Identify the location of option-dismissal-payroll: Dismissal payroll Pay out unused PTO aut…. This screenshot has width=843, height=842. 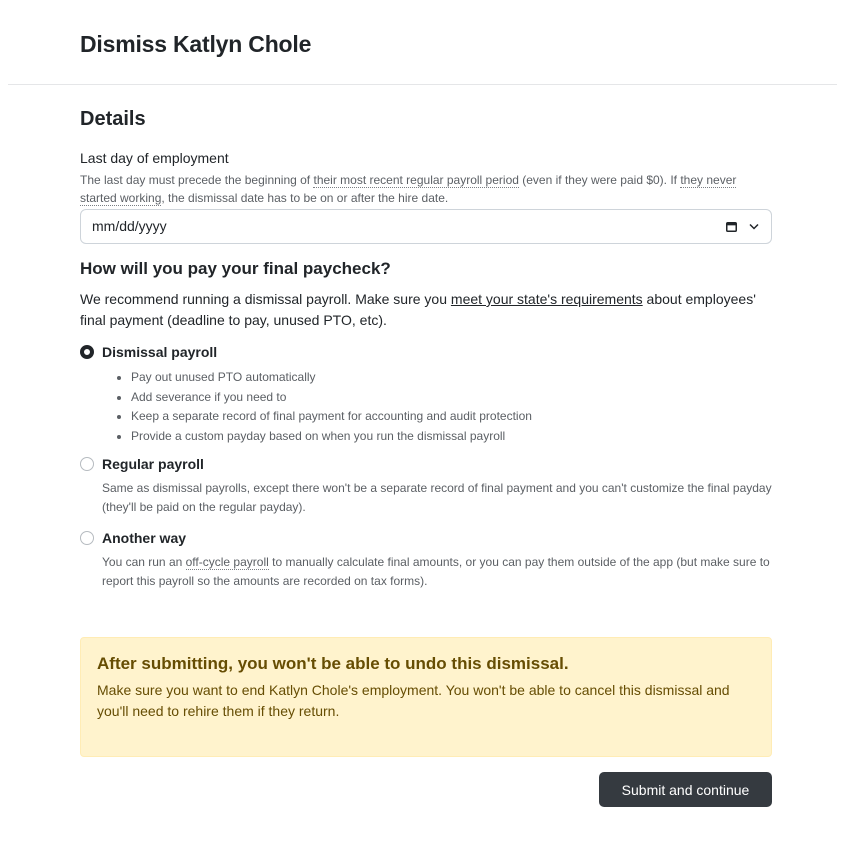
(426, 394).